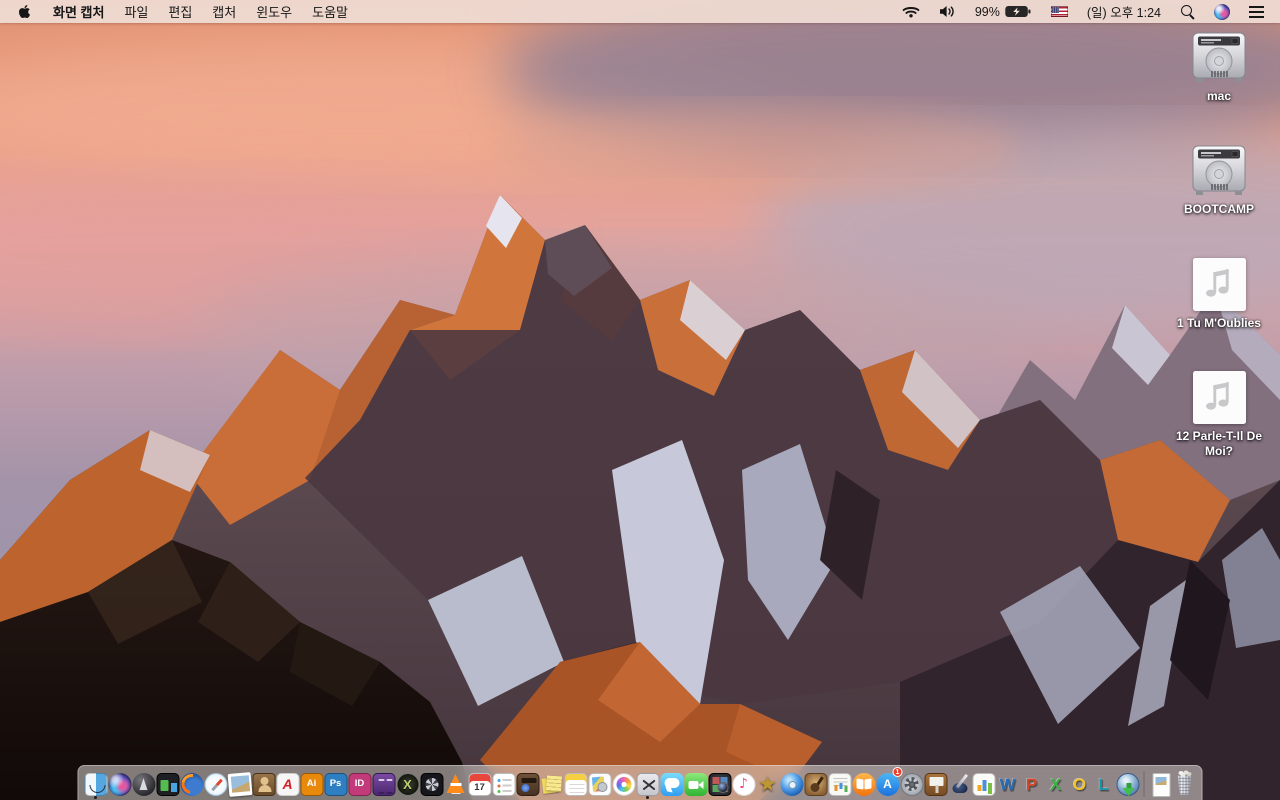 The width and height of the screenshot is (1280, 800). What do you see at coordinates (336, 784) in the screenshot?
I see `photoshop: Ps` at bounding box center [336, 784].